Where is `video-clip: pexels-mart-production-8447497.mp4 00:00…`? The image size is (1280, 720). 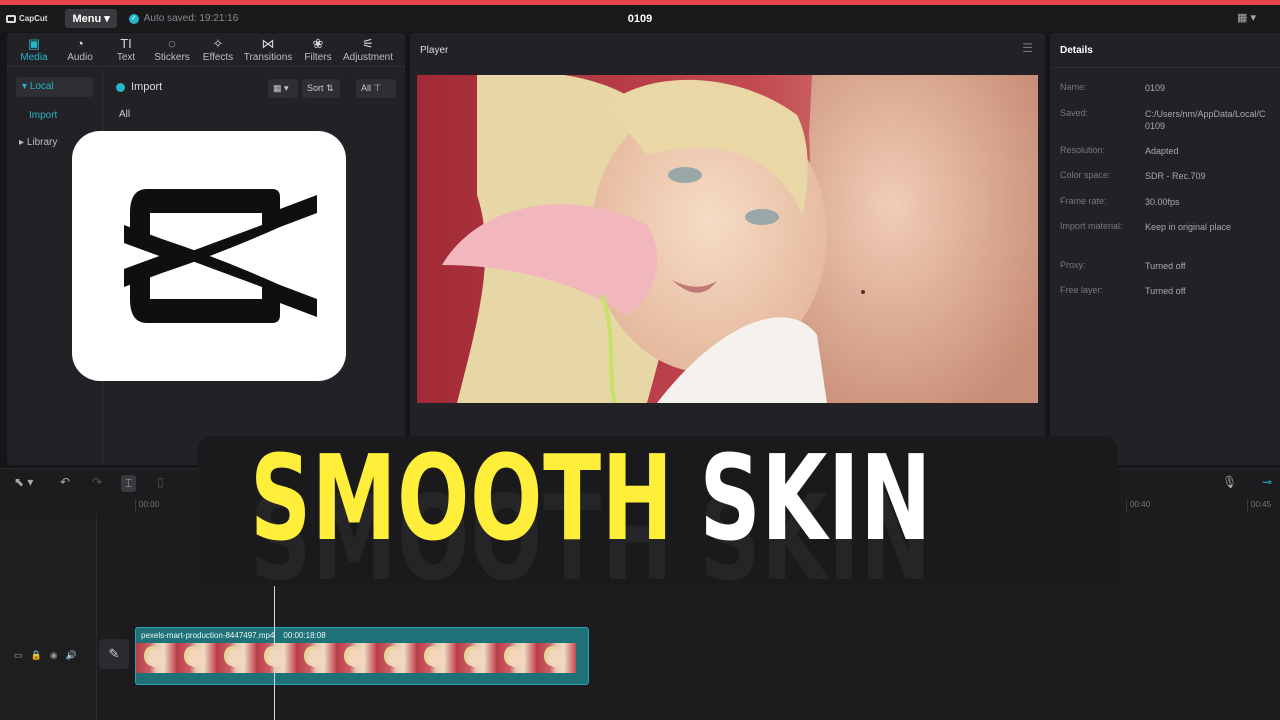 video-clip: pexels-mart-production-8447497.mp4 00:00… is located at coordinates (362, 656).